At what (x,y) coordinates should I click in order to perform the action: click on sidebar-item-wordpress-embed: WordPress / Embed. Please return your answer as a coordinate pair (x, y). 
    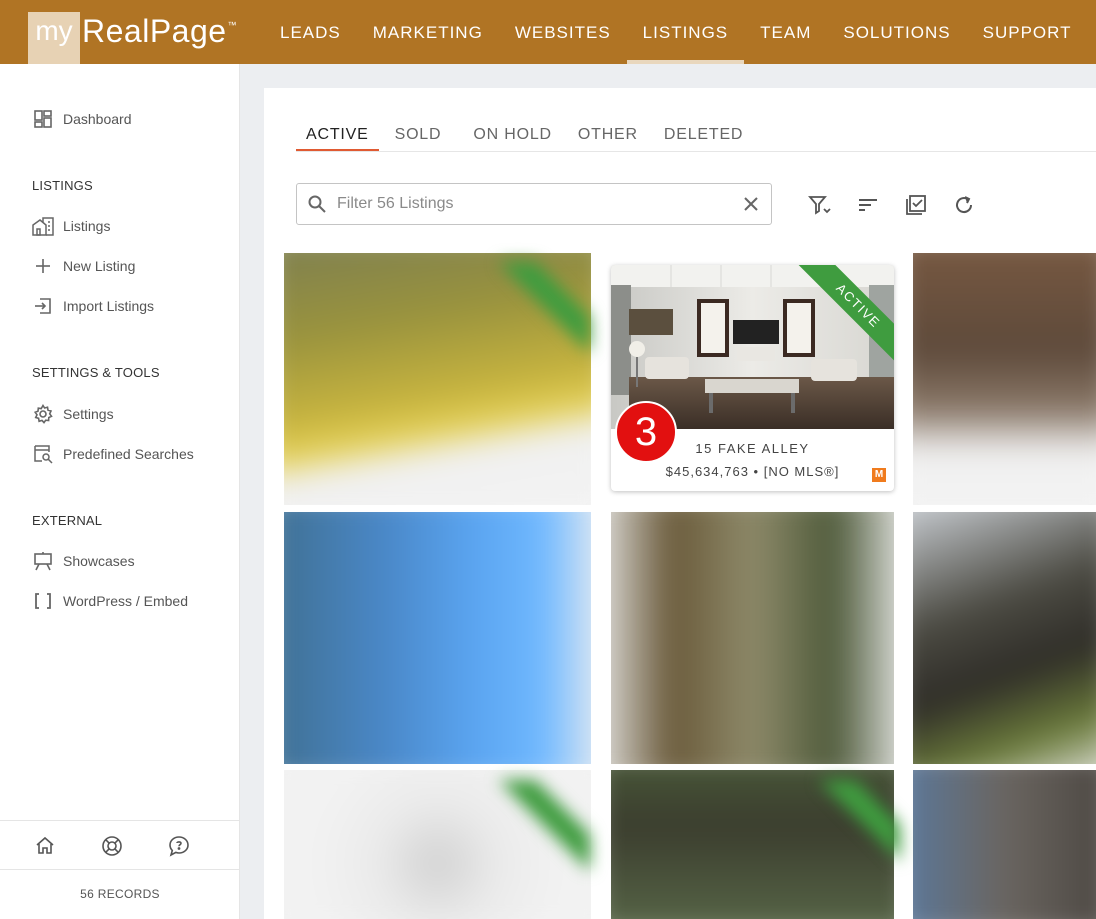
    Looking at the image, I should click on (110, 601).